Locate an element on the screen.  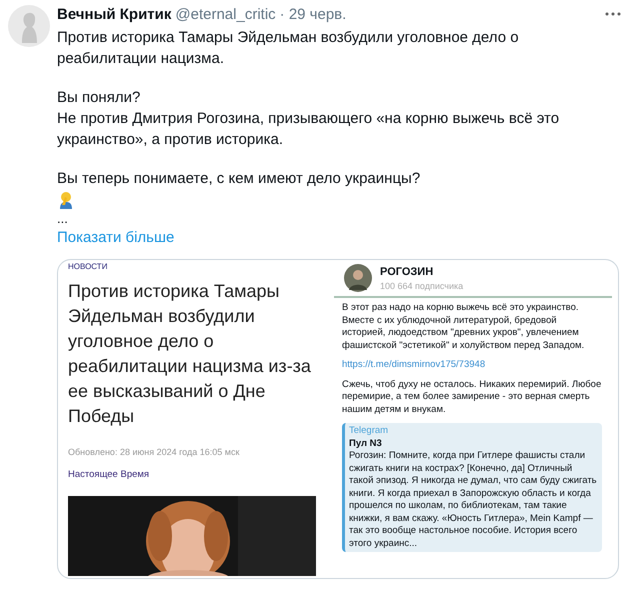
show-more-link: Показати більше is located at coordinates (115, 237).